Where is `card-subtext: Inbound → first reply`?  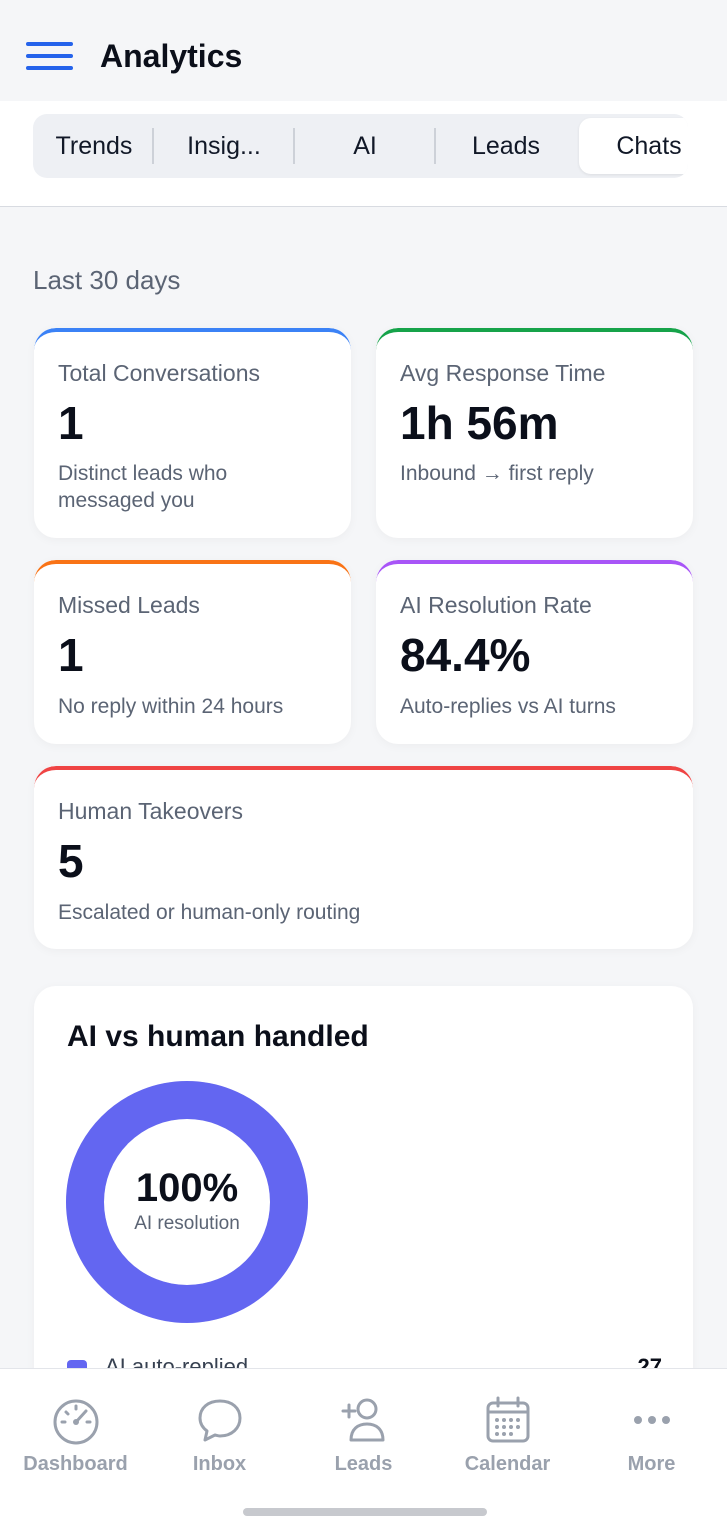 card-subtext: Inbound → first reply is located at coordinates (497, 473).